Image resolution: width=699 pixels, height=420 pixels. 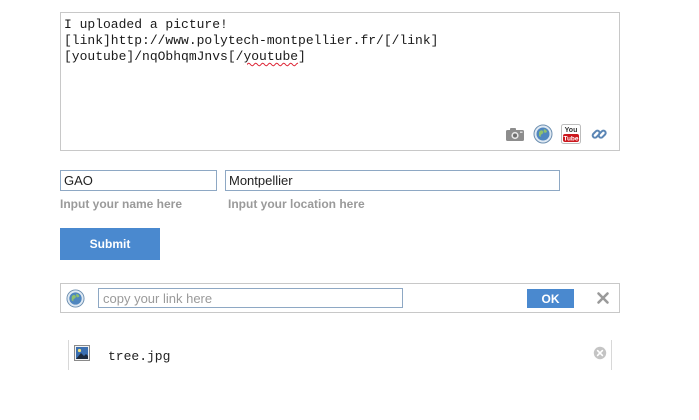 What do you see at coordinates (302, 56) in the screenshot?
I see `youtube-tag-close: ]` at bounding box center [302, 56].